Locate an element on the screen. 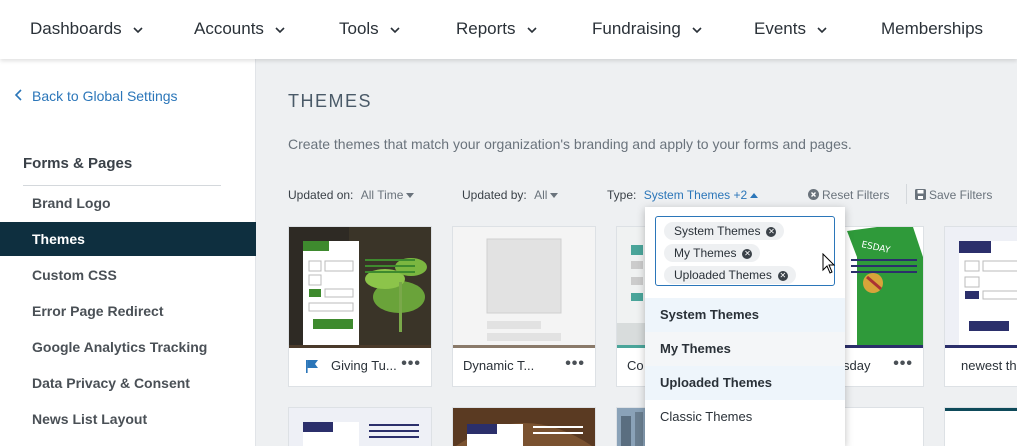 The height and width of the screenshot is (446, 1017). nav-tools: Tools is located at coordinates (370, 29).